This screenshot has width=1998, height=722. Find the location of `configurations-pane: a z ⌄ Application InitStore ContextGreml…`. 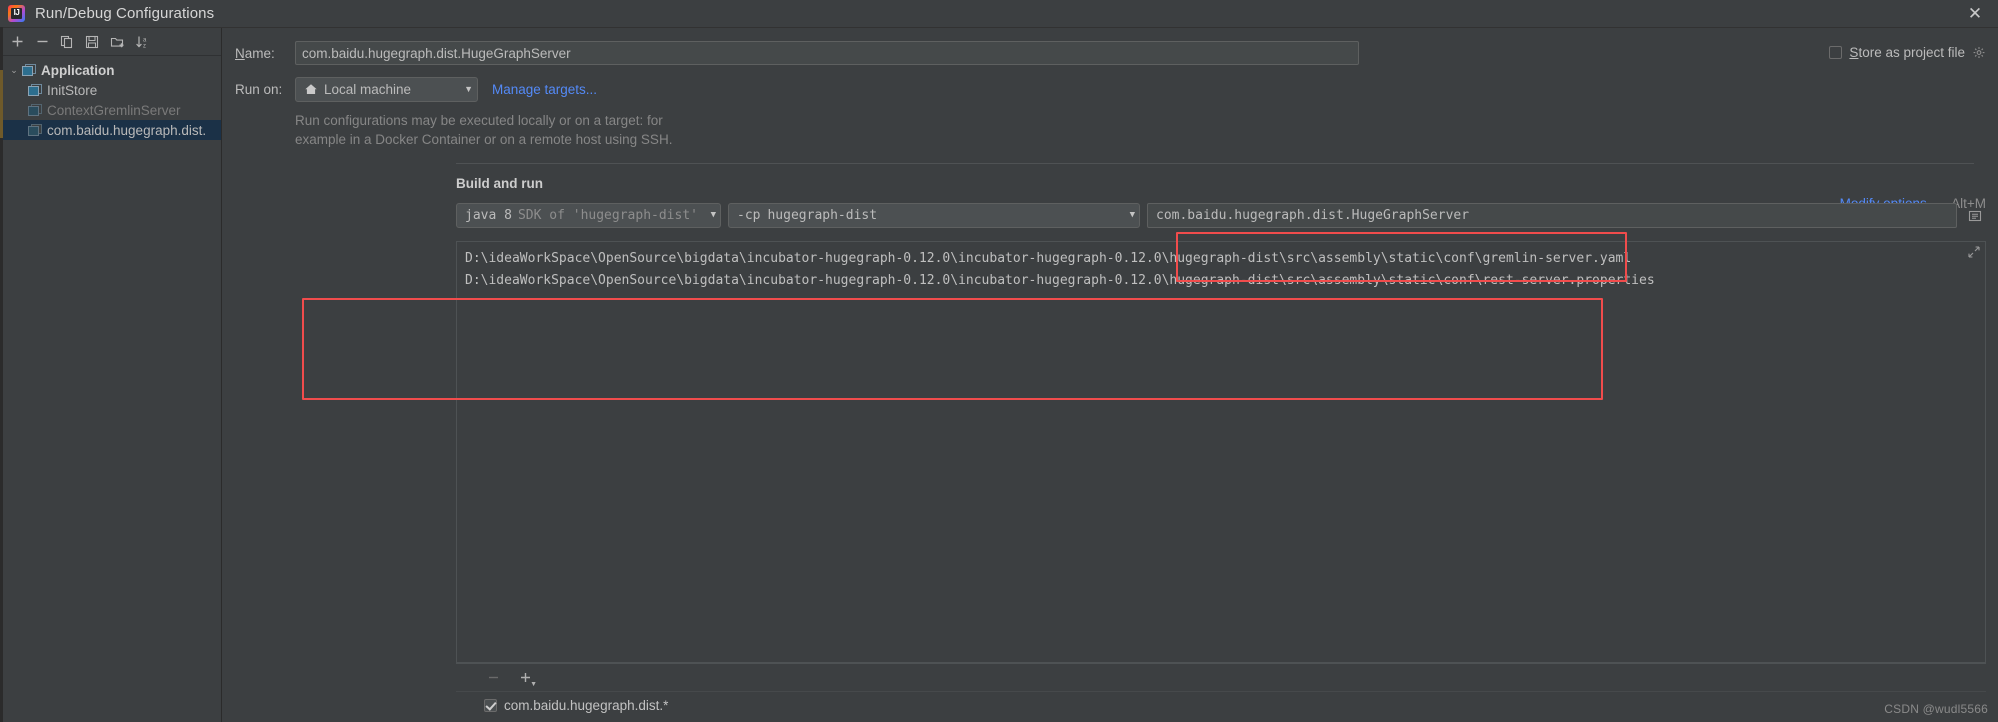

configurations-pane: a z ⌄ Application InitStore ContextGreml… is located at coordinates (111, 374).